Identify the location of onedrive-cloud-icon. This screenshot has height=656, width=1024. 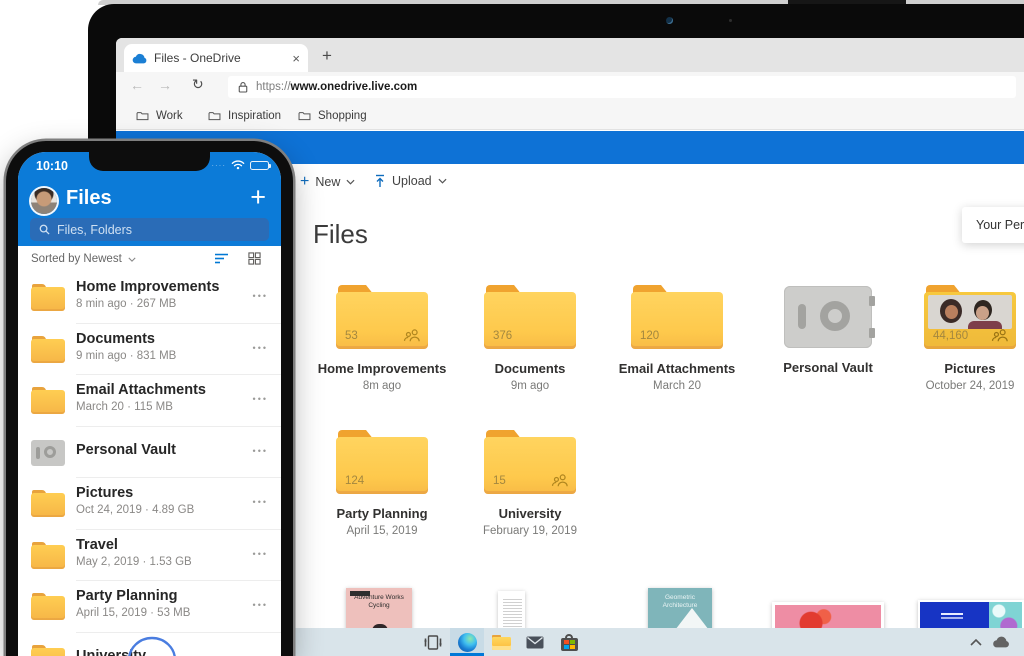
(139, 58).